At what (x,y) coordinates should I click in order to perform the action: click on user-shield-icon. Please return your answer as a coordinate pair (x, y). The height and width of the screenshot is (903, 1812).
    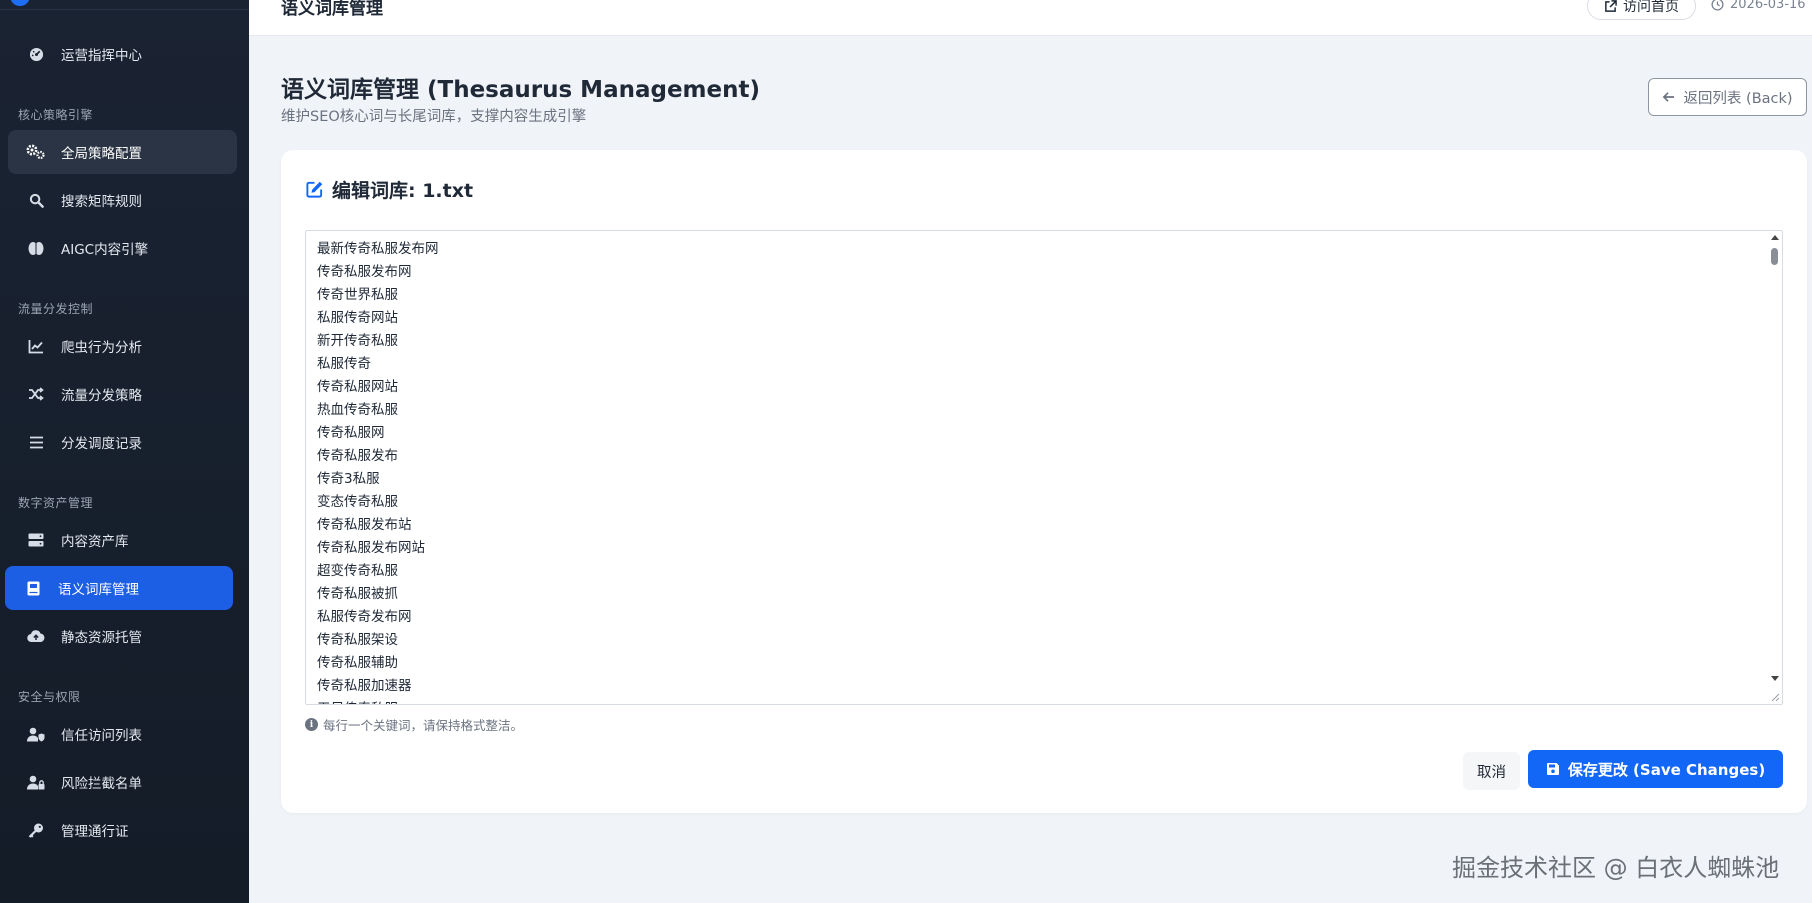
    Looking at the image, I should click on (36, 734).